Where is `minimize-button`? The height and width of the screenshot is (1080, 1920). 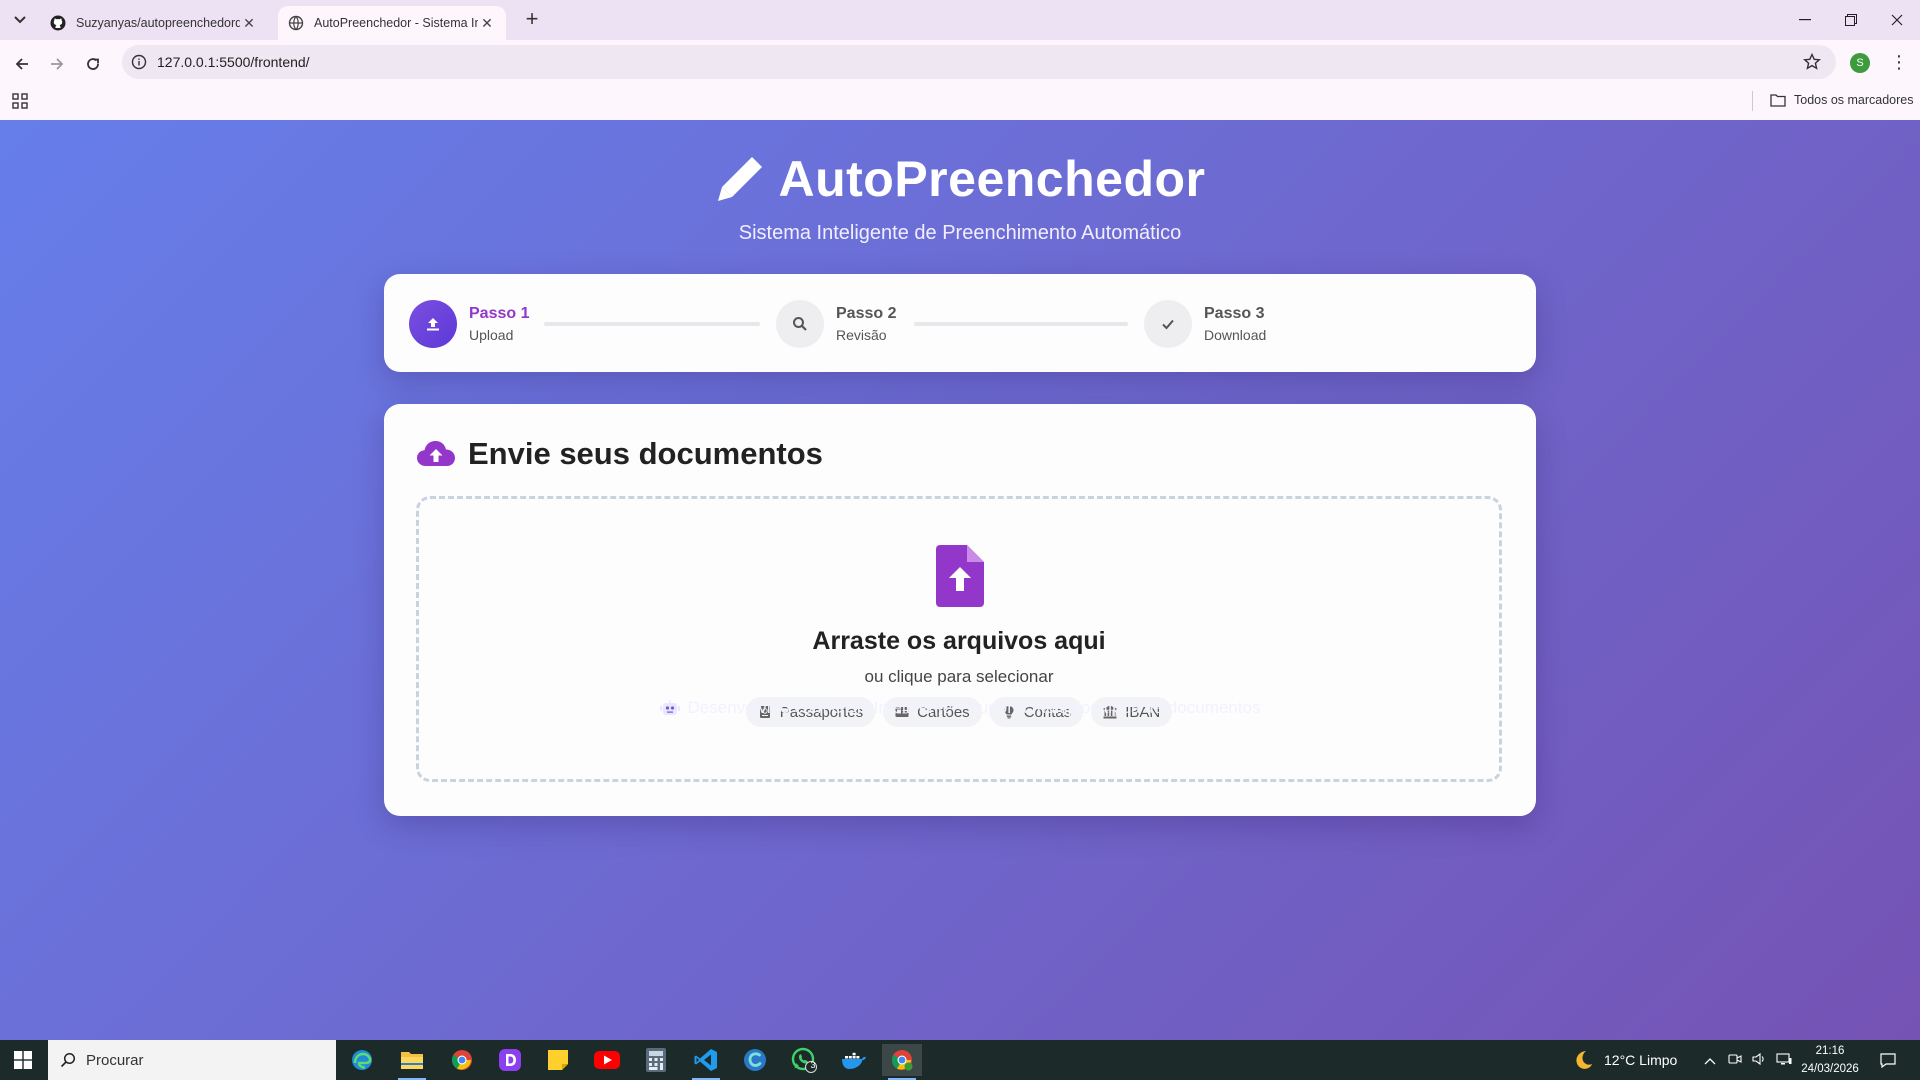 minimize-button is located at coordinates (1805, 20).